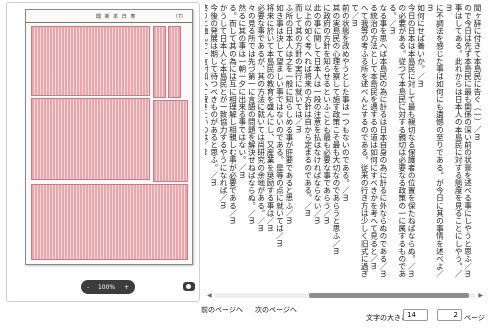  Describe the element at coordinates (477, 72) in the screenshot. I see `text-column: 聞ヶ辞に付きて本島民に告ぐ（一）／m` at that location.